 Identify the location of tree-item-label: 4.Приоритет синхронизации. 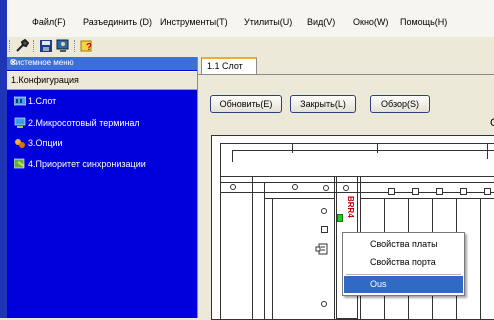
(87, 164).